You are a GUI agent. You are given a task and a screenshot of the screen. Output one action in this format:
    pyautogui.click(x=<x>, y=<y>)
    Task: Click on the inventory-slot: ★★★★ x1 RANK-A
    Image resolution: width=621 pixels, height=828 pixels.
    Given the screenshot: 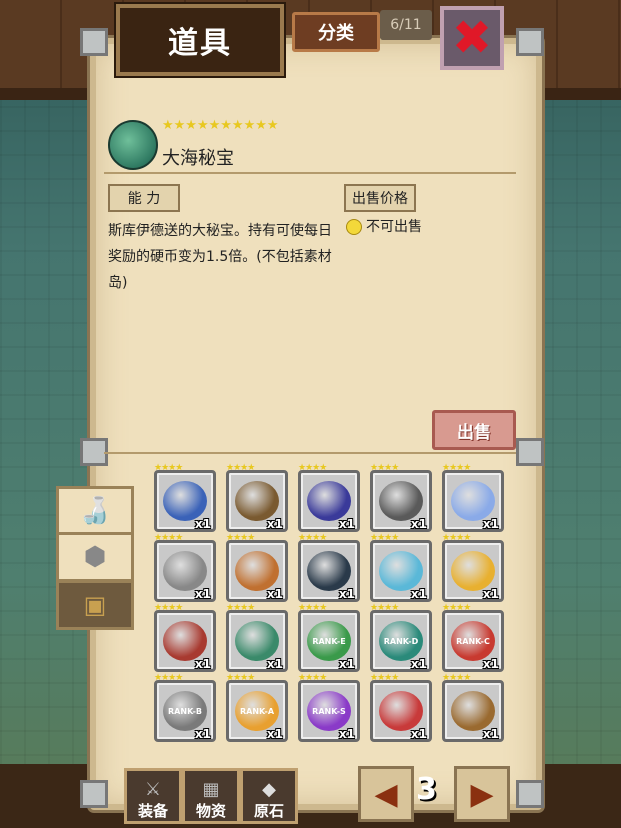 What is the action you would take?
    pyautogui.click(x=257, y=707)
    